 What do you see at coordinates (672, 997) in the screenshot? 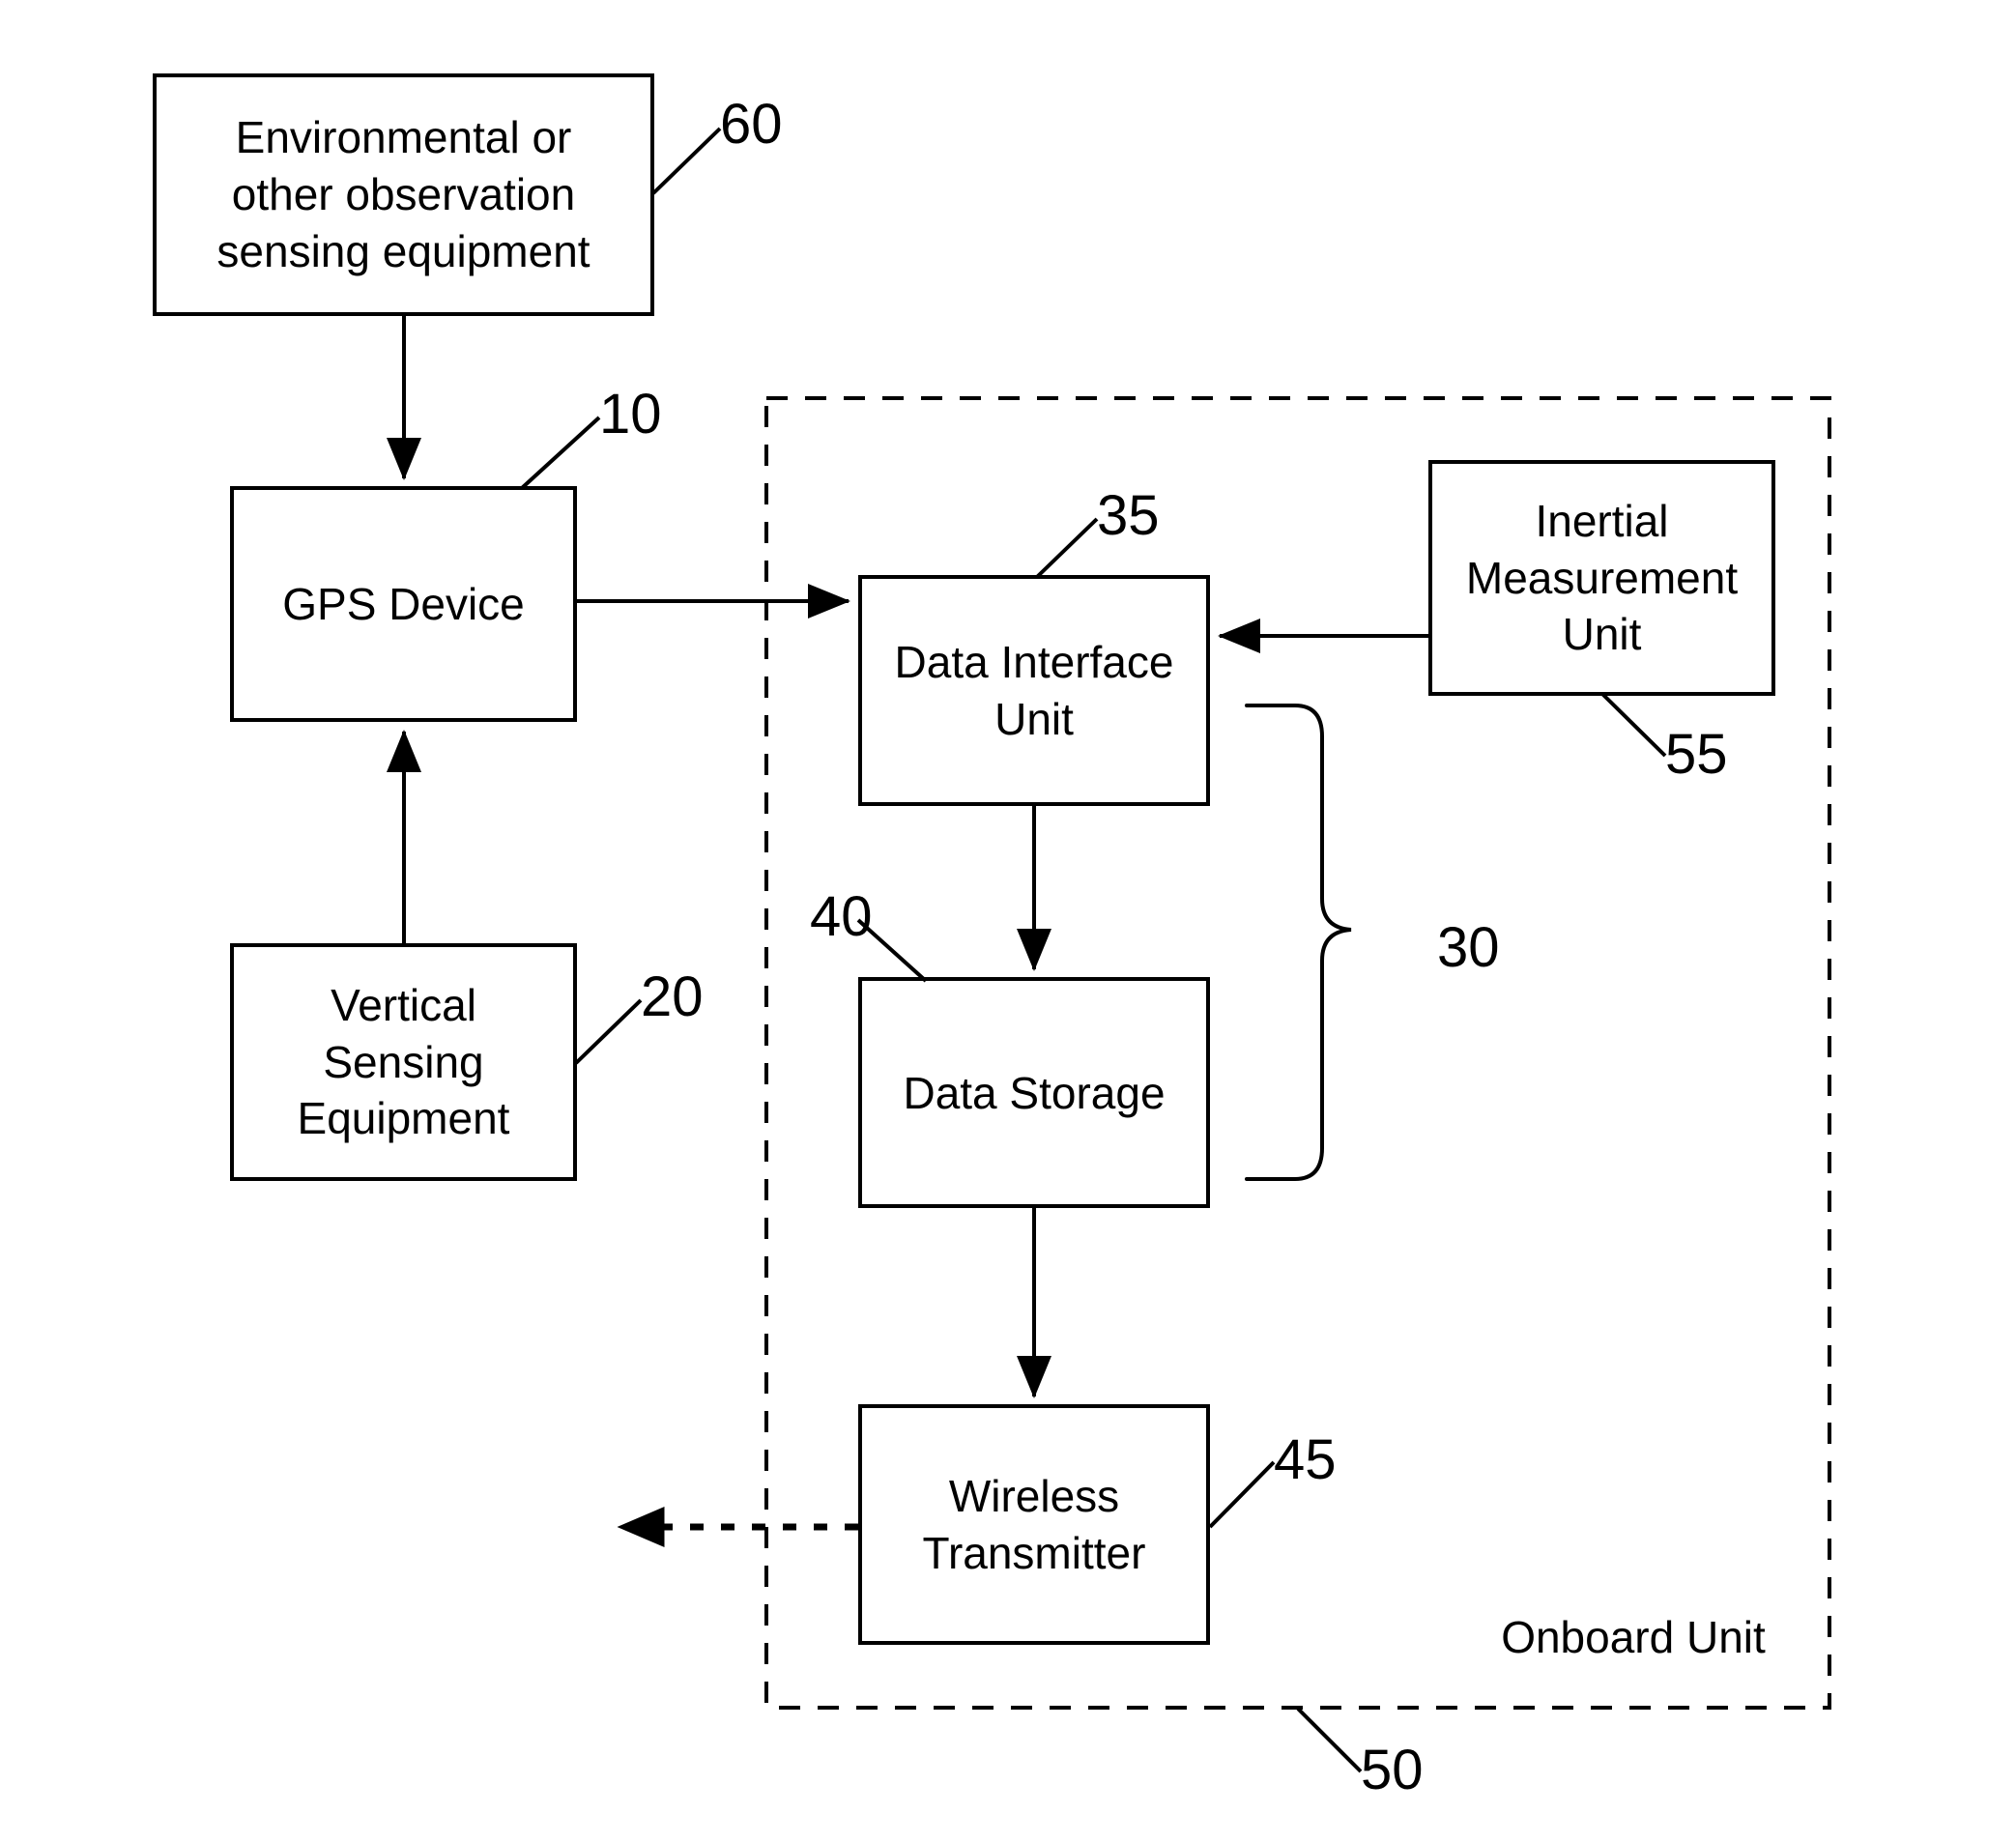
I see `ref-numeral-20: 20` at bounding box center [672, 997].